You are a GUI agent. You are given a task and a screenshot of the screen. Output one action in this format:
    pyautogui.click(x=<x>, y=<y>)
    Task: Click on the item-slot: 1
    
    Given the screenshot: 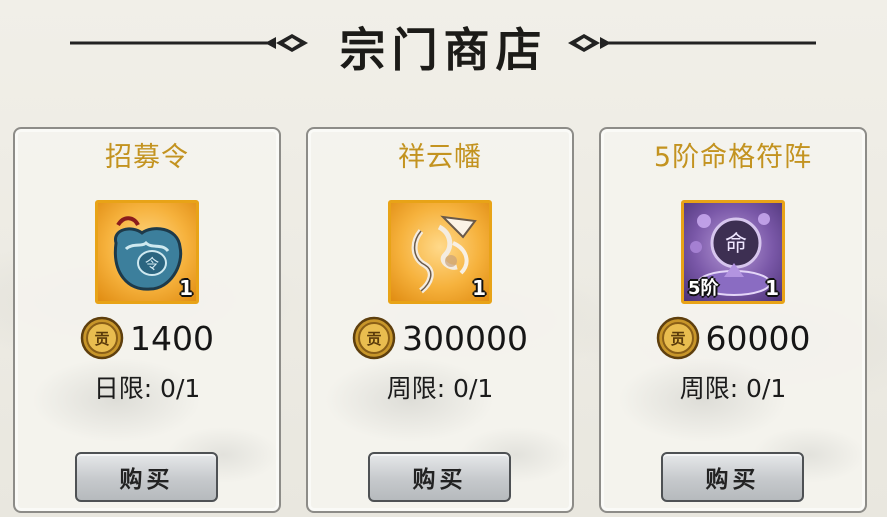 What is the action you would take?
    pyautogui.click(x=440, y=252)
    